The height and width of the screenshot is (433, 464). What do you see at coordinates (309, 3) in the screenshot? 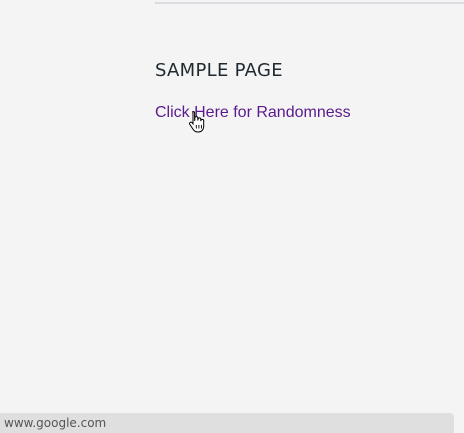
I see `header-divider` at bounding box center [309, 3].